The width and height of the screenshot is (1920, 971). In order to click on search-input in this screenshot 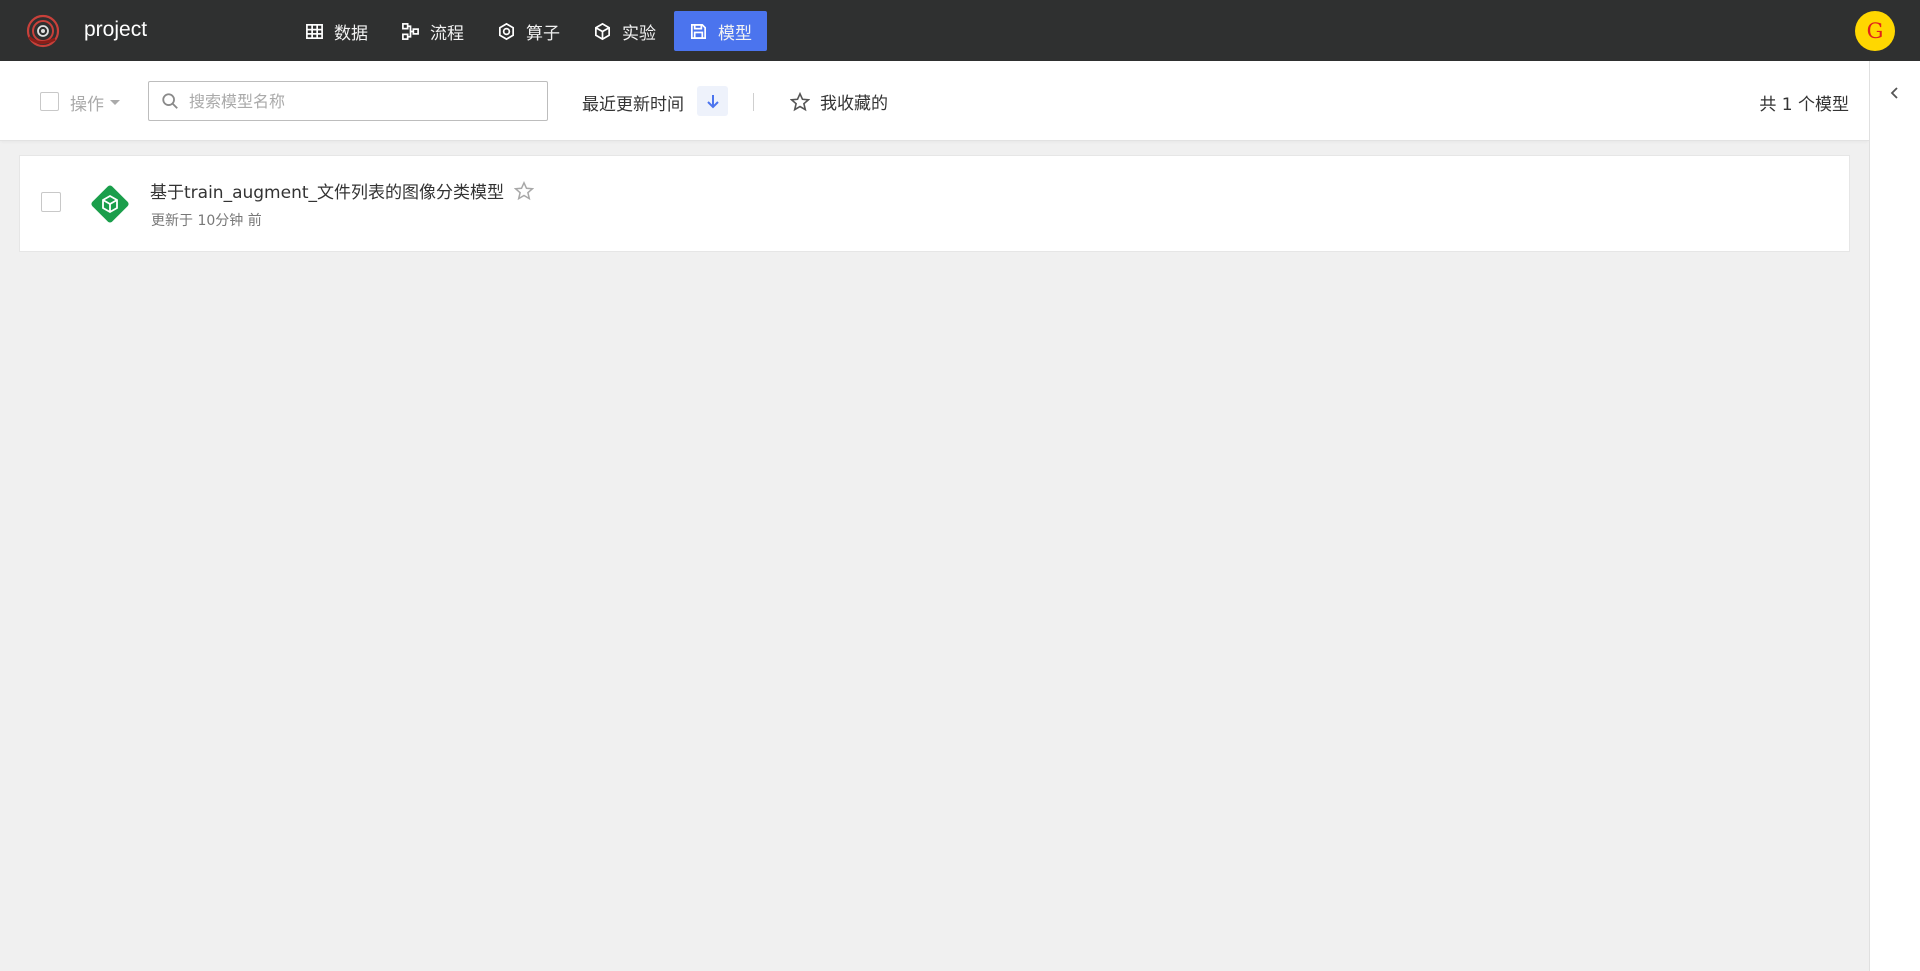, I will do `click(359, 101)`.